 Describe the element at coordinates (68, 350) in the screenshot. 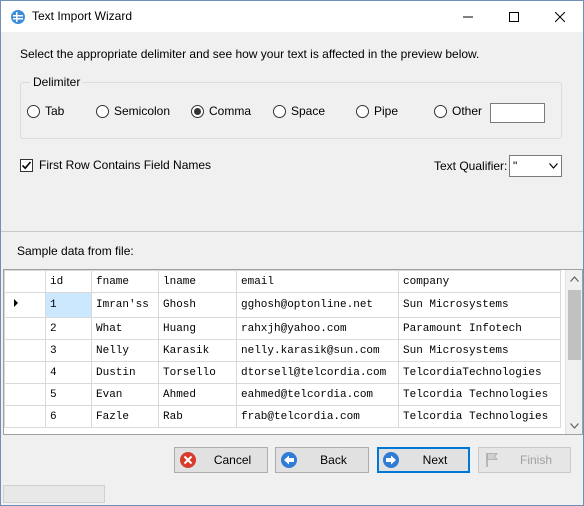

I see `table-cell: 3` at that location.